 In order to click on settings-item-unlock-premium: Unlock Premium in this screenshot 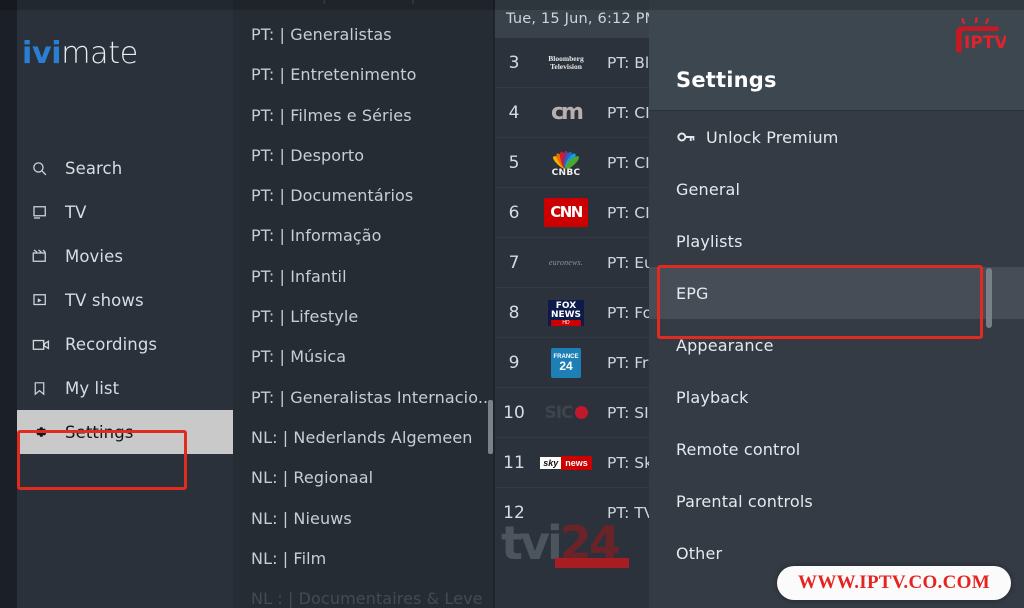, I will do `click(836, 137)`.